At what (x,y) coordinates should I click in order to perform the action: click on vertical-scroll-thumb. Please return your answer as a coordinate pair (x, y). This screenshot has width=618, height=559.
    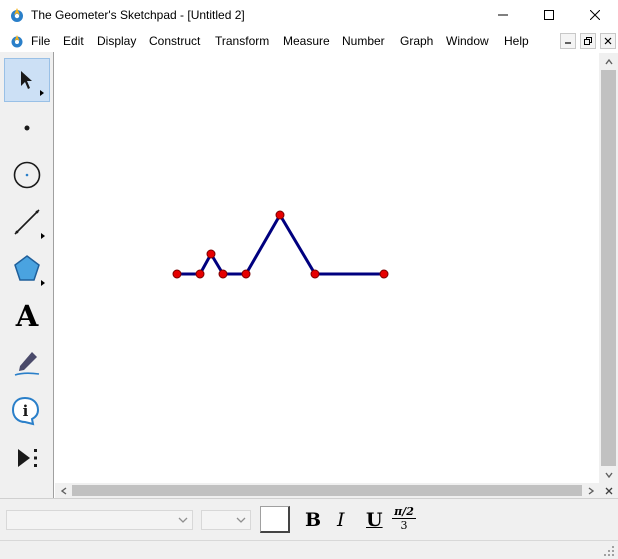
    Looking at the image, I should click on (608, 268).